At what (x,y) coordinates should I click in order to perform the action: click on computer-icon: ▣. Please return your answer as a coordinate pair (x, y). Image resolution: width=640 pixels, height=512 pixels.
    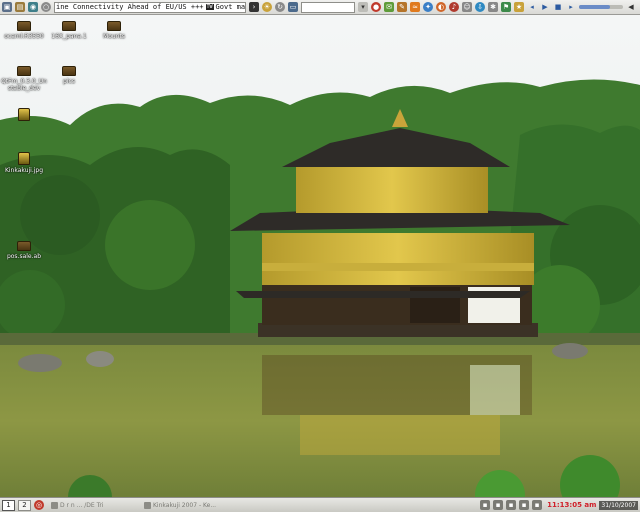
    Looking at the image, I should click on (7, 7).